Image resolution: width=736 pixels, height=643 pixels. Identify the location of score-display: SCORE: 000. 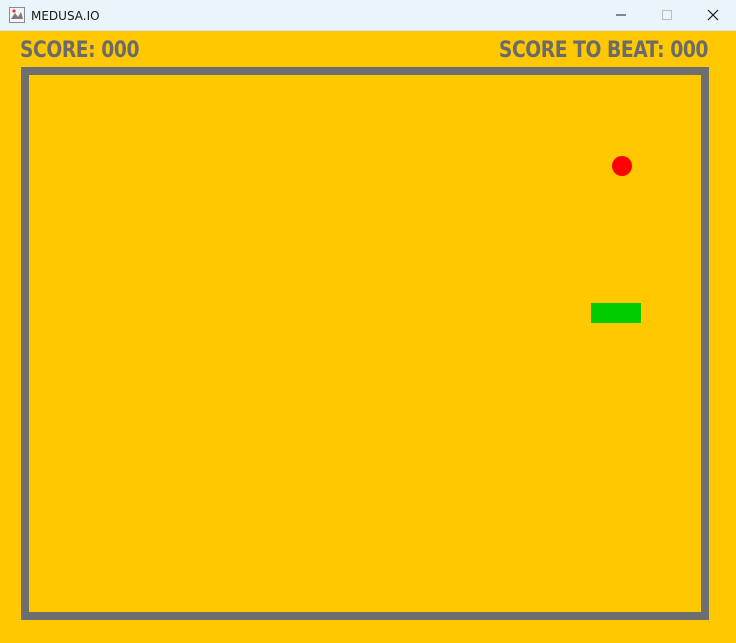
(80, 50).